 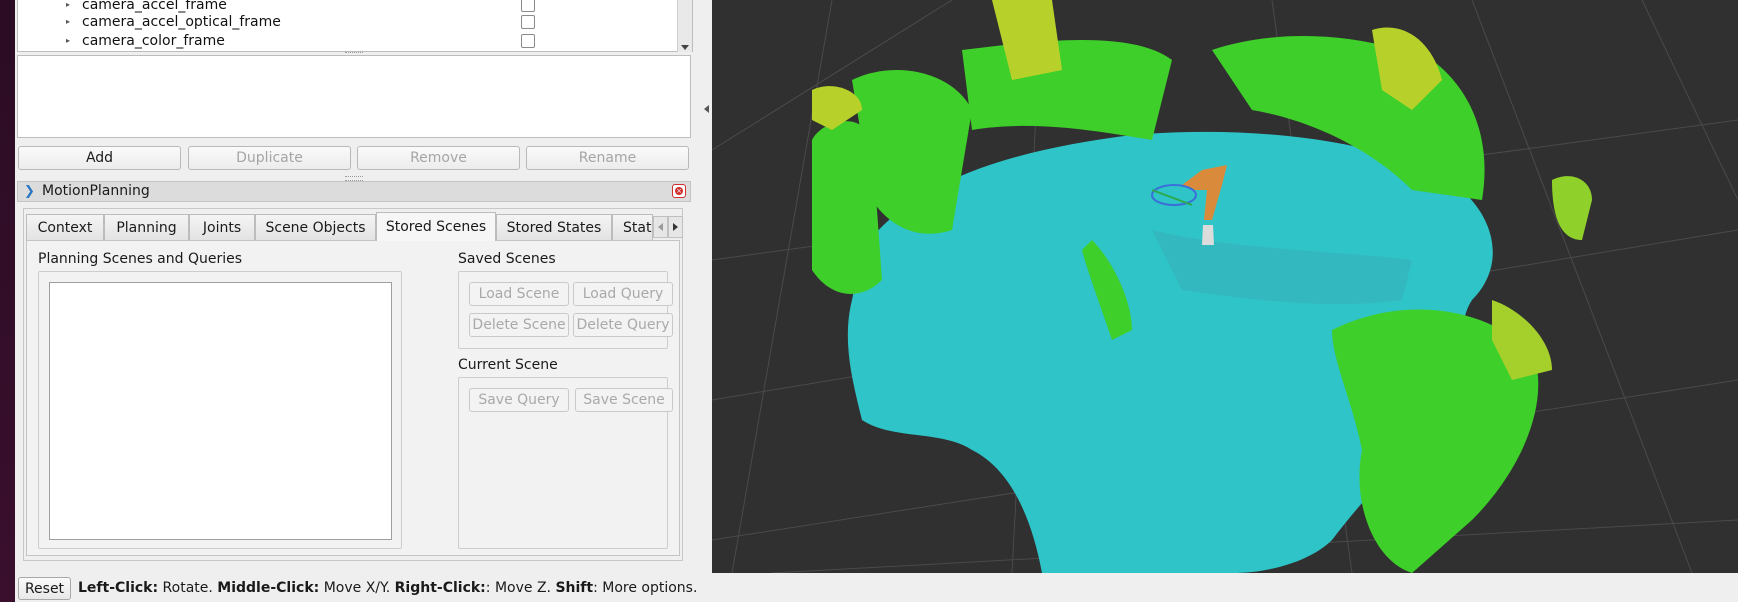 I want to click on hint-text: : Move Z., so click(x=520, y=588).